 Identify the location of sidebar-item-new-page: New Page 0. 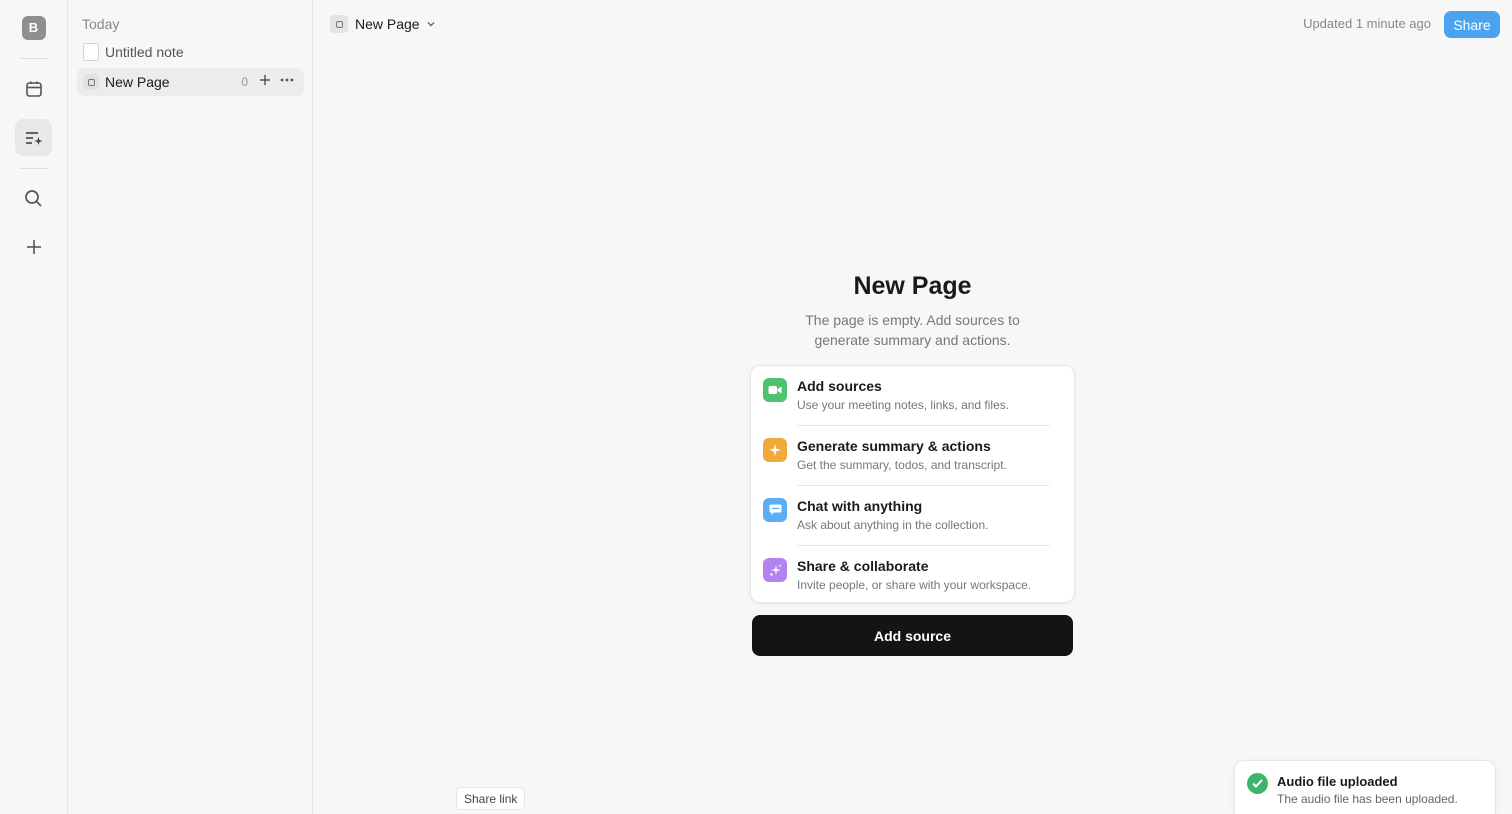
(190, 82).